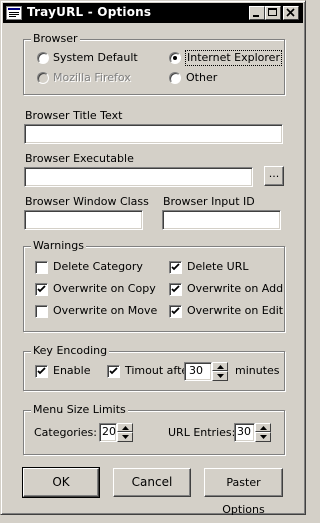  I want to click on checkbox-overwrite-edit, so click(175, 311).